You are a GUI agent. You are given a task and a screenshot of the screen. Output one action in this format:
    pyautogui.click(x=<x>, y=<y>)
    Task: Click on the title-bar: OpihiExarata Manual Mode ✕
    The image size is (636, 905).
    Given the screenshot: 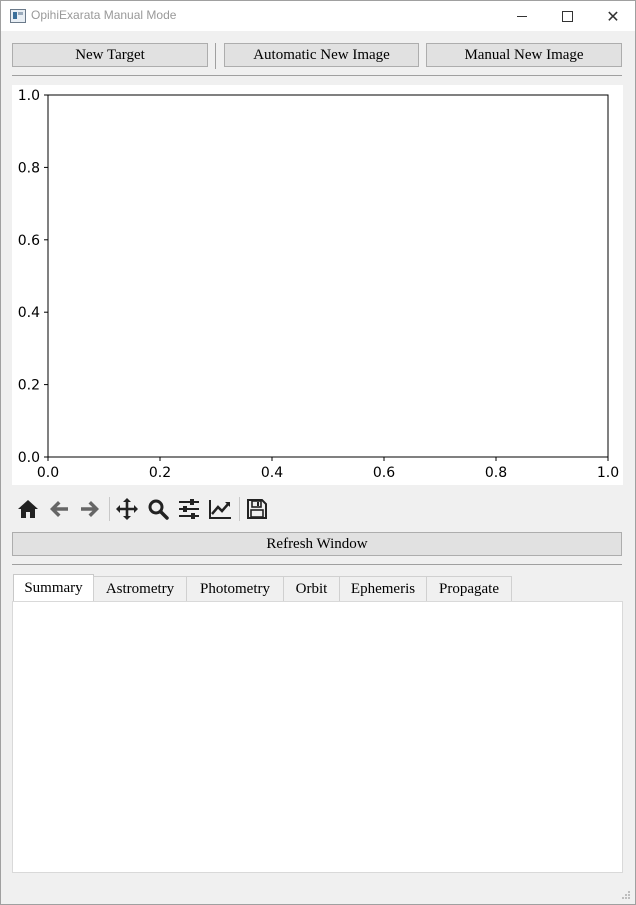 What is the action you would take?
    pyautogui.click(x=318, y=16)
    